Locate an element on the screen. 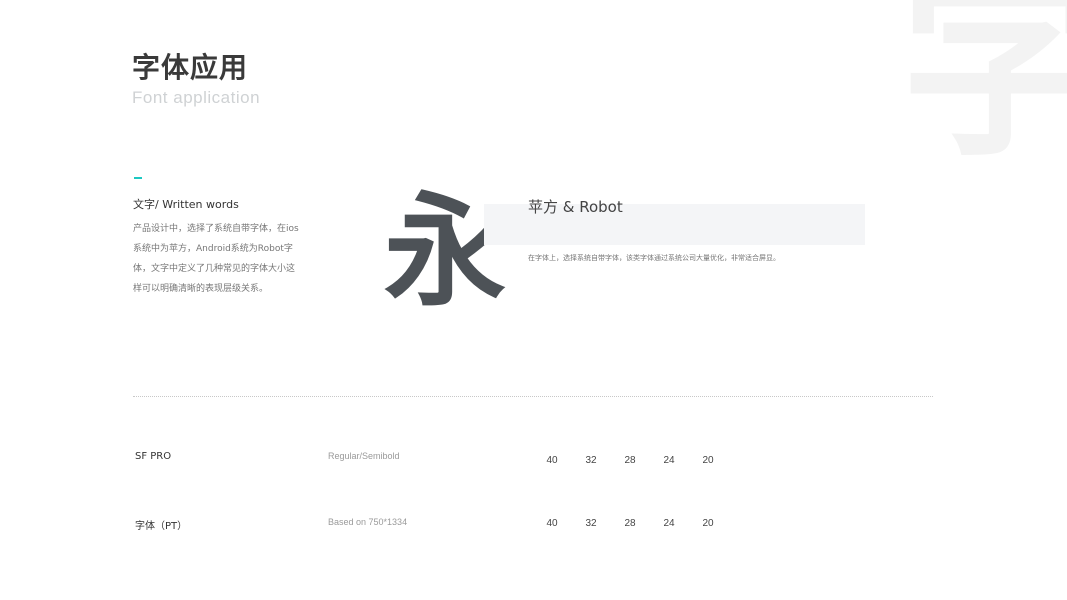  row-sub-pt: Based on 750*1334 is located at coordinates (368, 522).